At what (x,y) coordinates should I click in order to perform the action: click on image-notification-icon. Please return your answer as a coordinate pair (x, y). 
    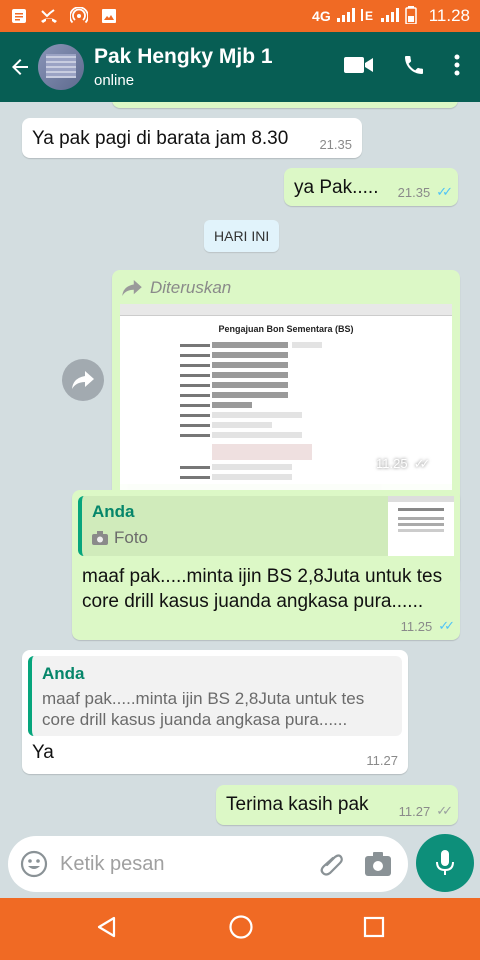
    Looking at the image, I should click on (109, 16).